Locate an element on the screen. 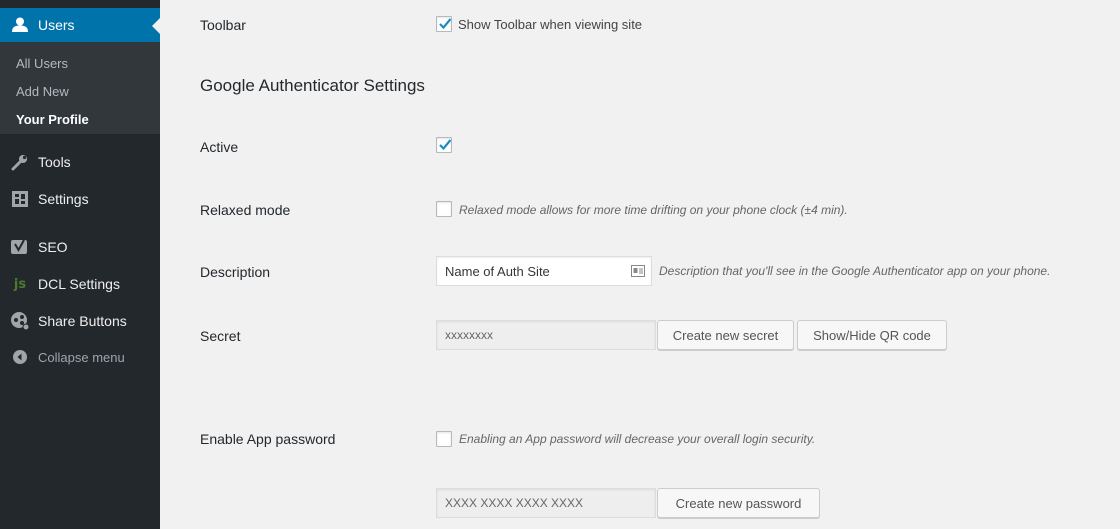 This screenshot has height=529, width=1120. section-heading: Google Authenticator Settings is located at coordinates (312, 85).